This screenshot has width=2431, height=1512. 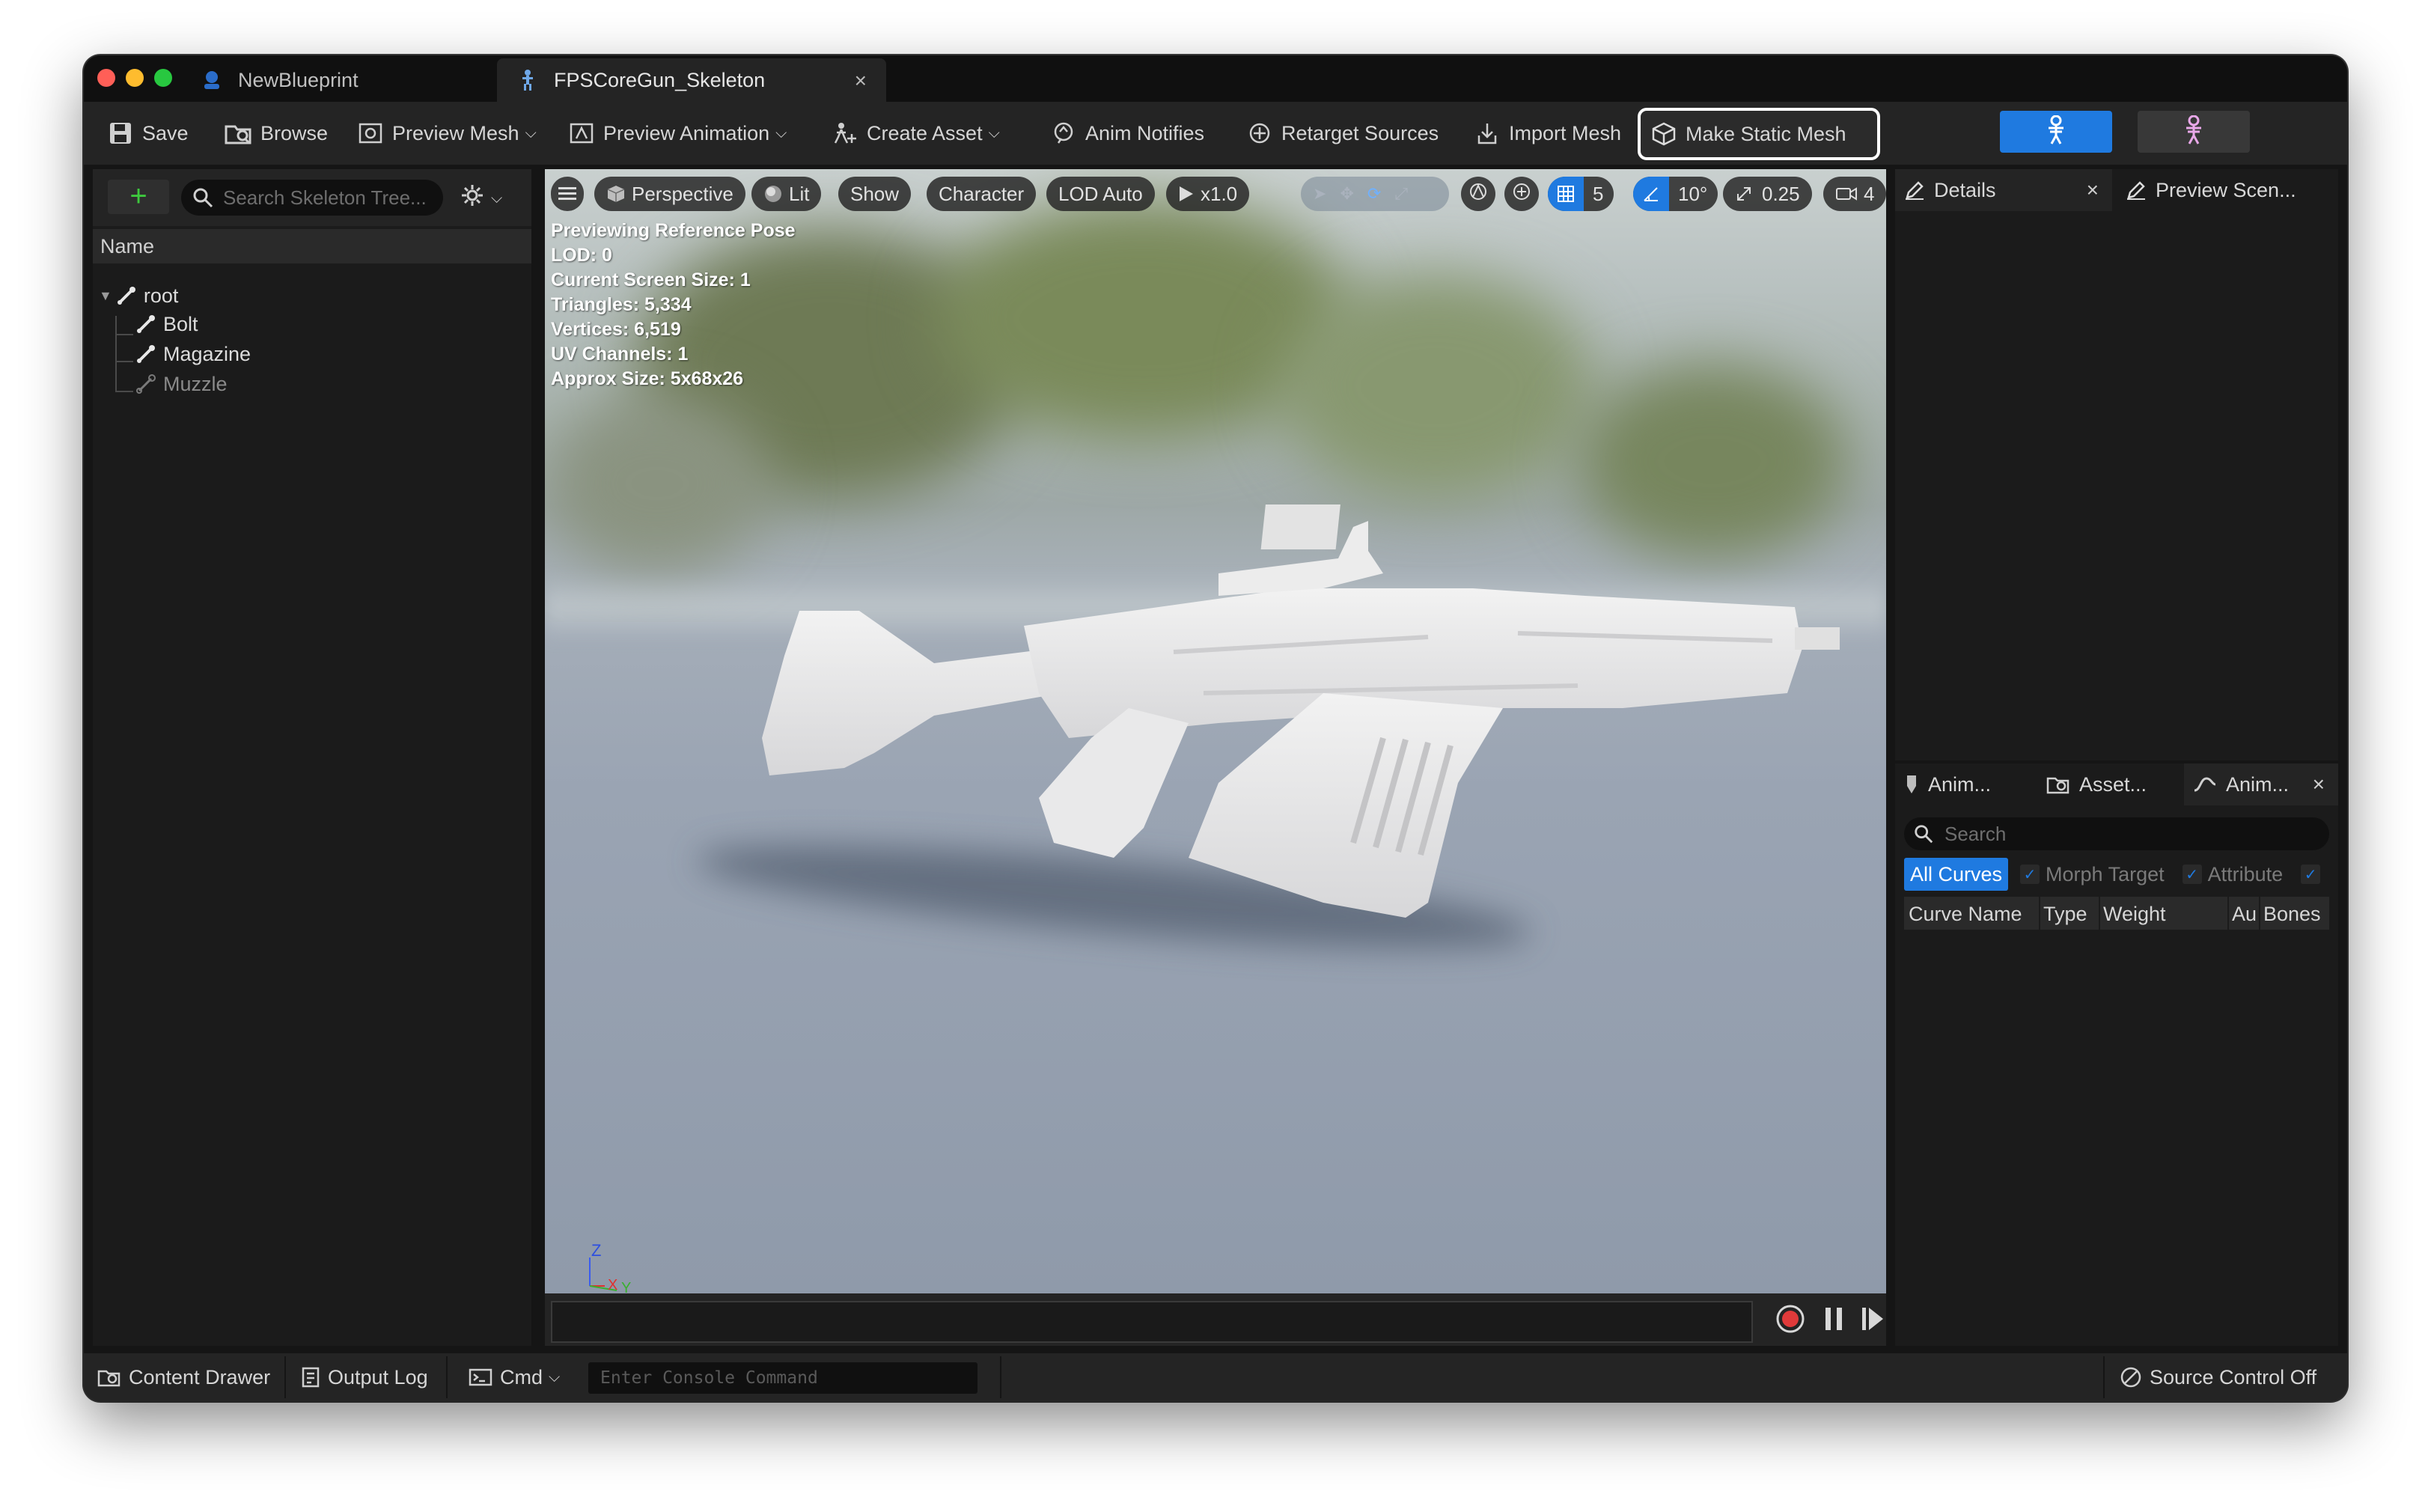 I want to click on tab-label: NewBlueprint, so click(x=298, y=79).